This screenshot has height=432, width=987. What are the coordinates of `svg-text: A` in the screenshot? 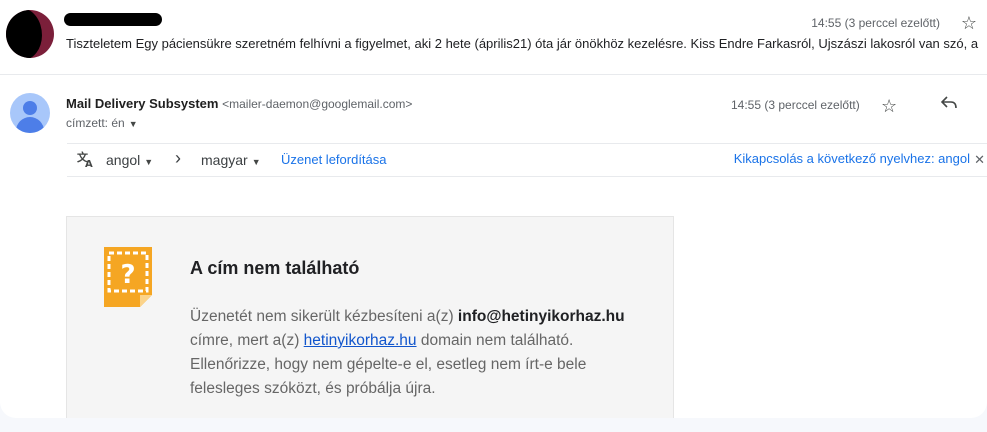 It's located at (89, 163).